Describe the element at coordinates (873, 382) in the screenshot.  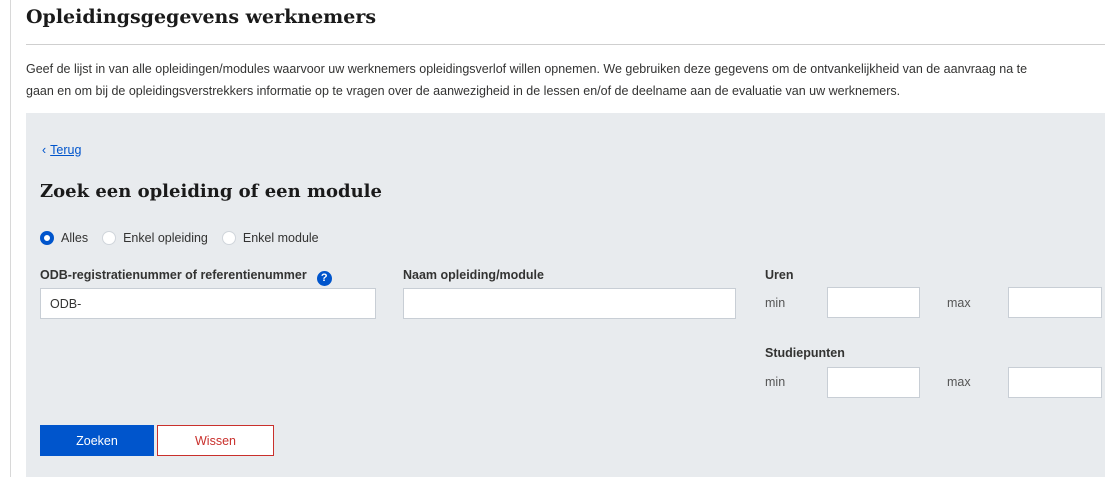
I see `study-points-min-input` at that location.